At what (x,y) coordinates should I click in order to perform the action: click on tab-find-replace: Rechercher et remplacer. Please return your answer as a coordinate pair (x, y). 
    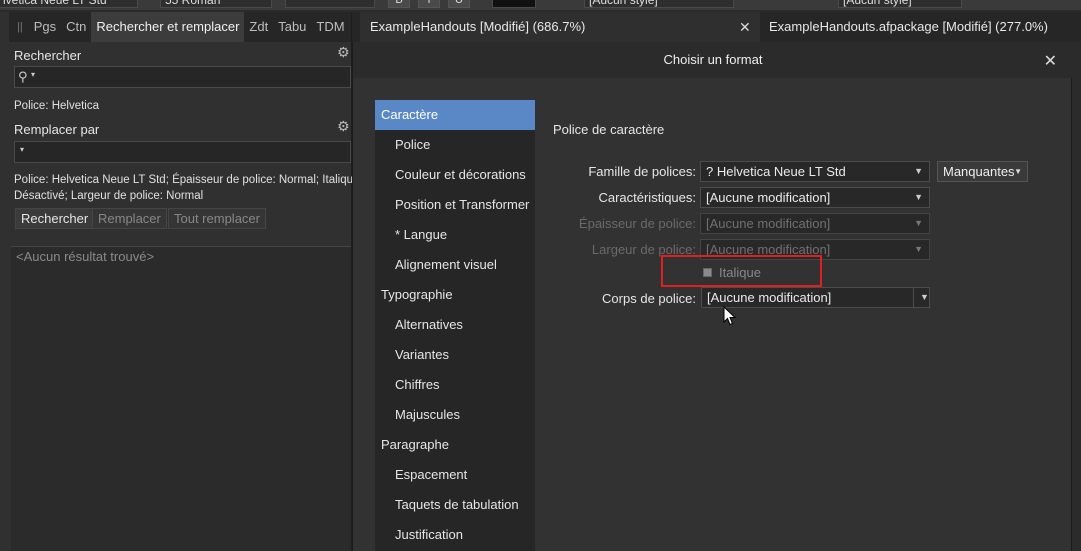
    Looking at the image, I should click on (168, 27).